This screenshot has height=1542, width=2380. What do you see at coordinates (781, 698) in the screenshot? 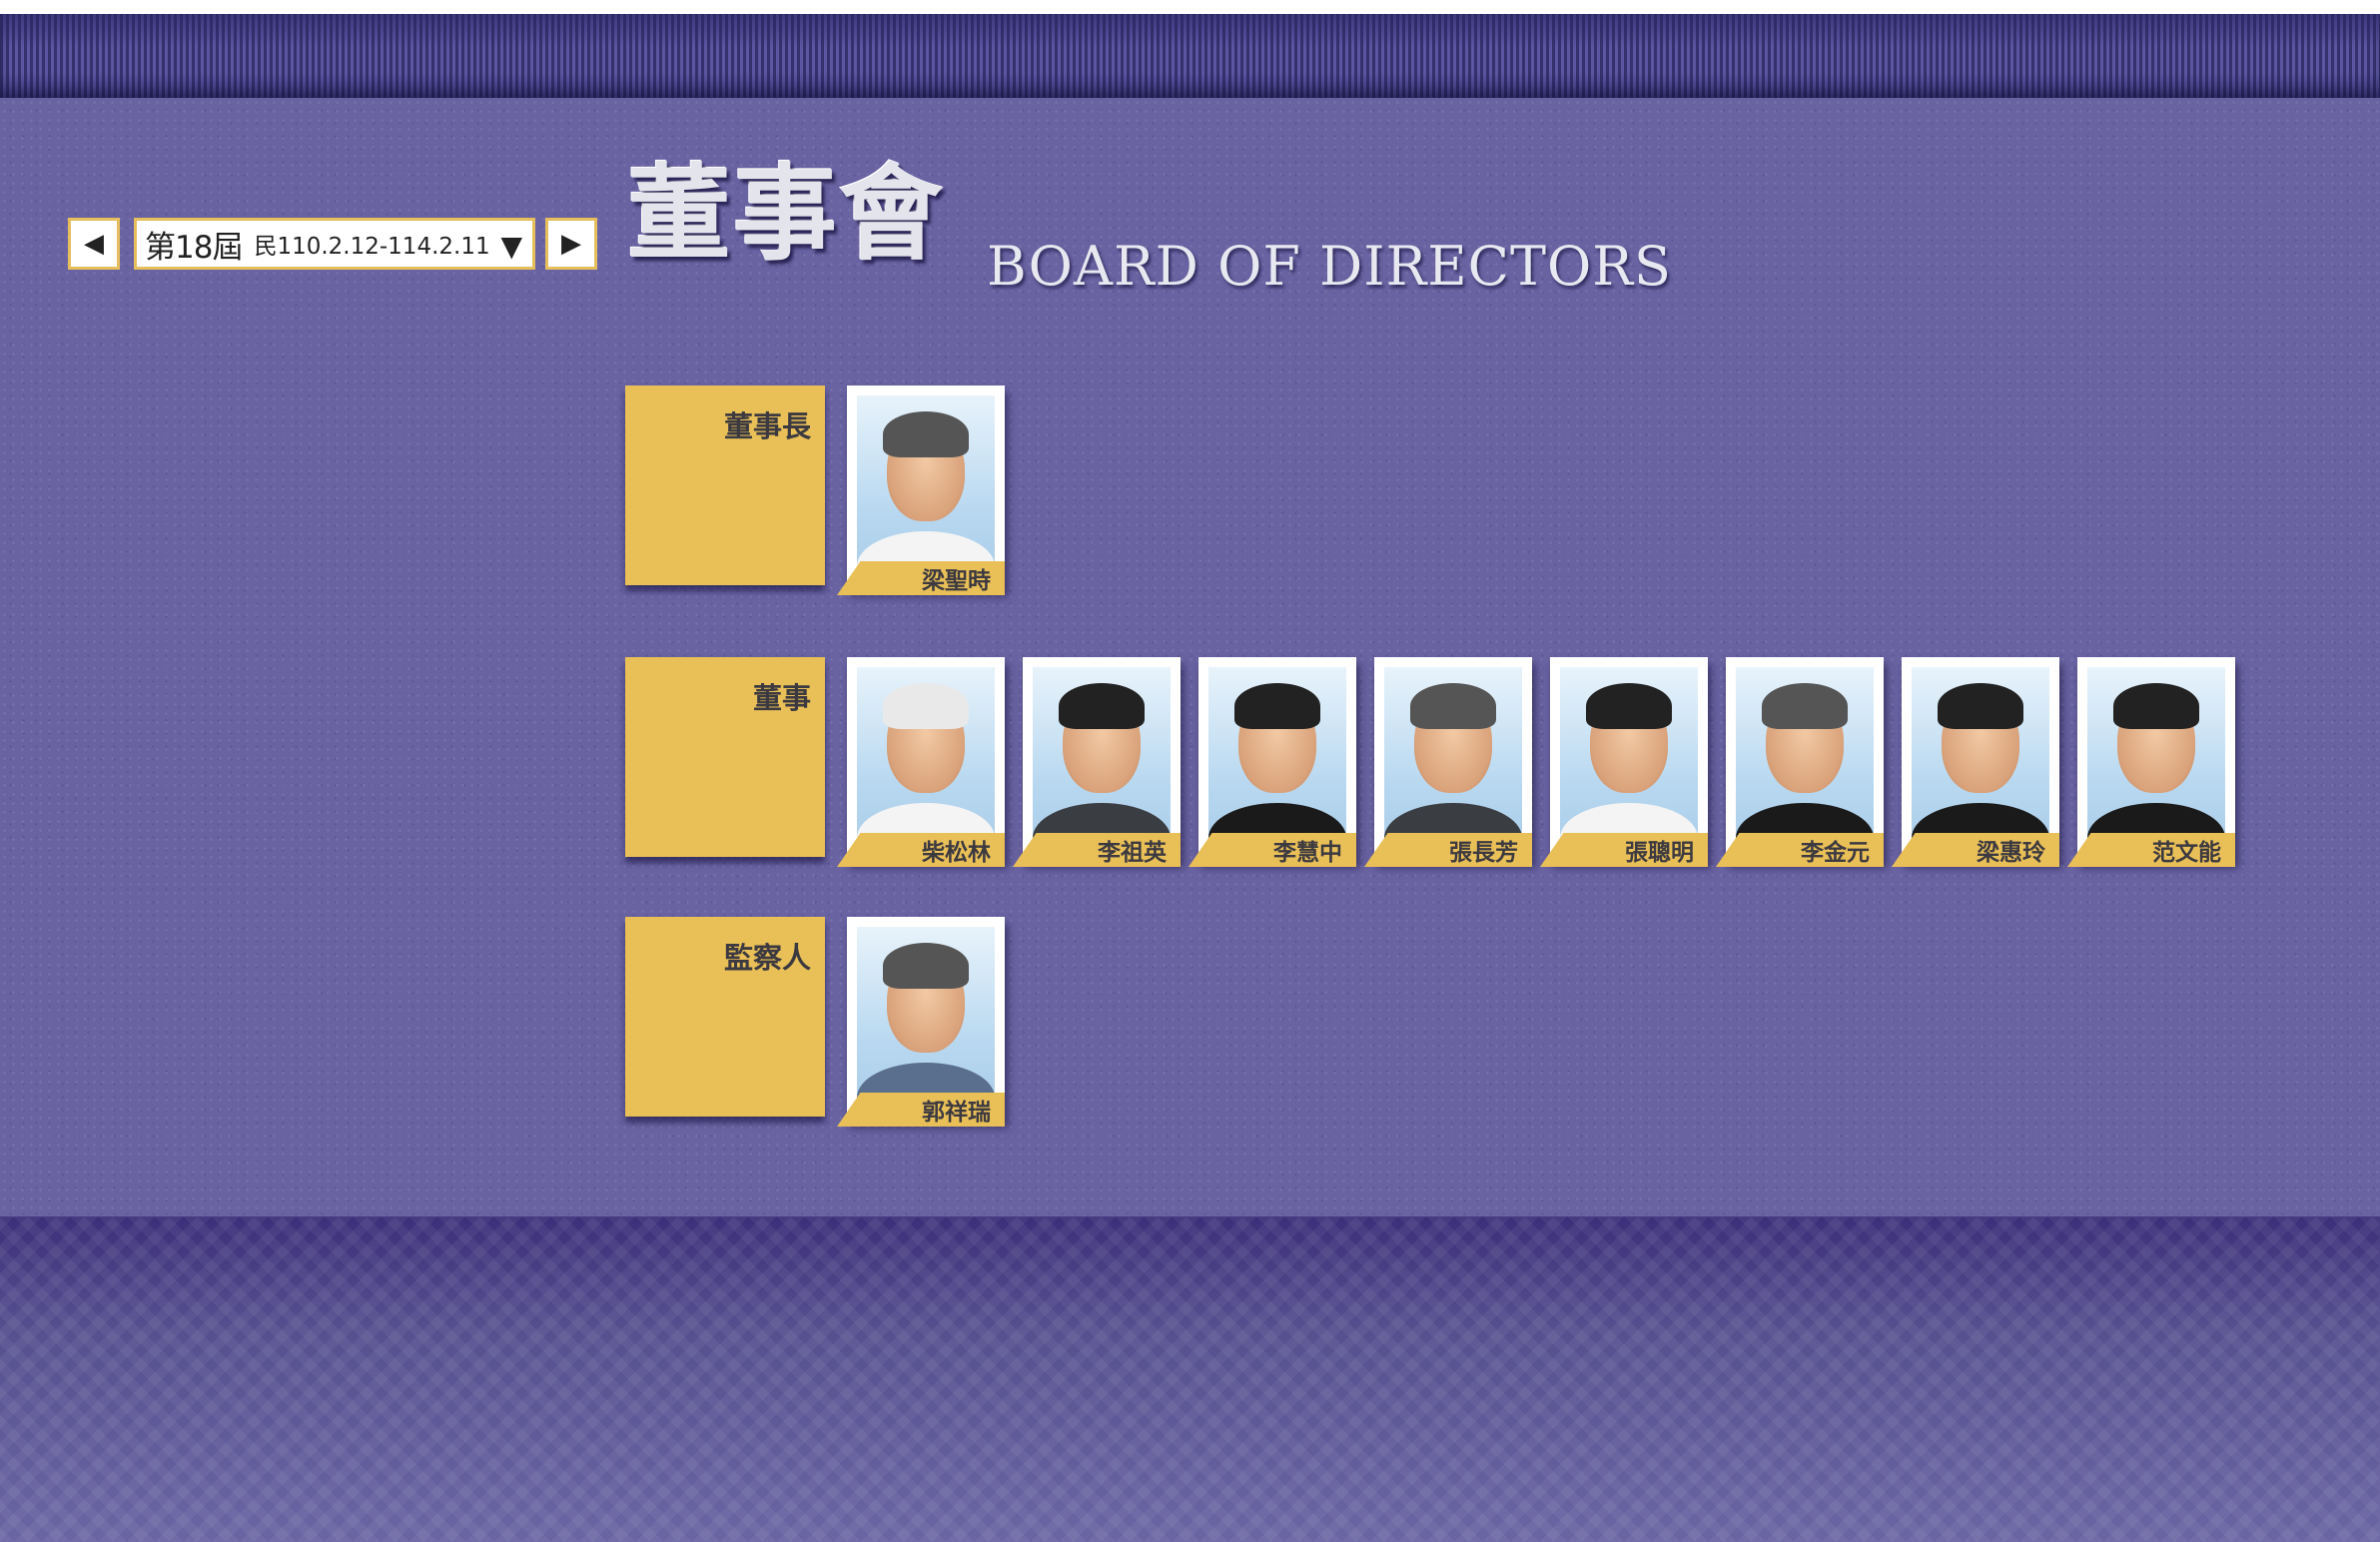
I see `role-label: 董事` at bounding box center [781, 698].